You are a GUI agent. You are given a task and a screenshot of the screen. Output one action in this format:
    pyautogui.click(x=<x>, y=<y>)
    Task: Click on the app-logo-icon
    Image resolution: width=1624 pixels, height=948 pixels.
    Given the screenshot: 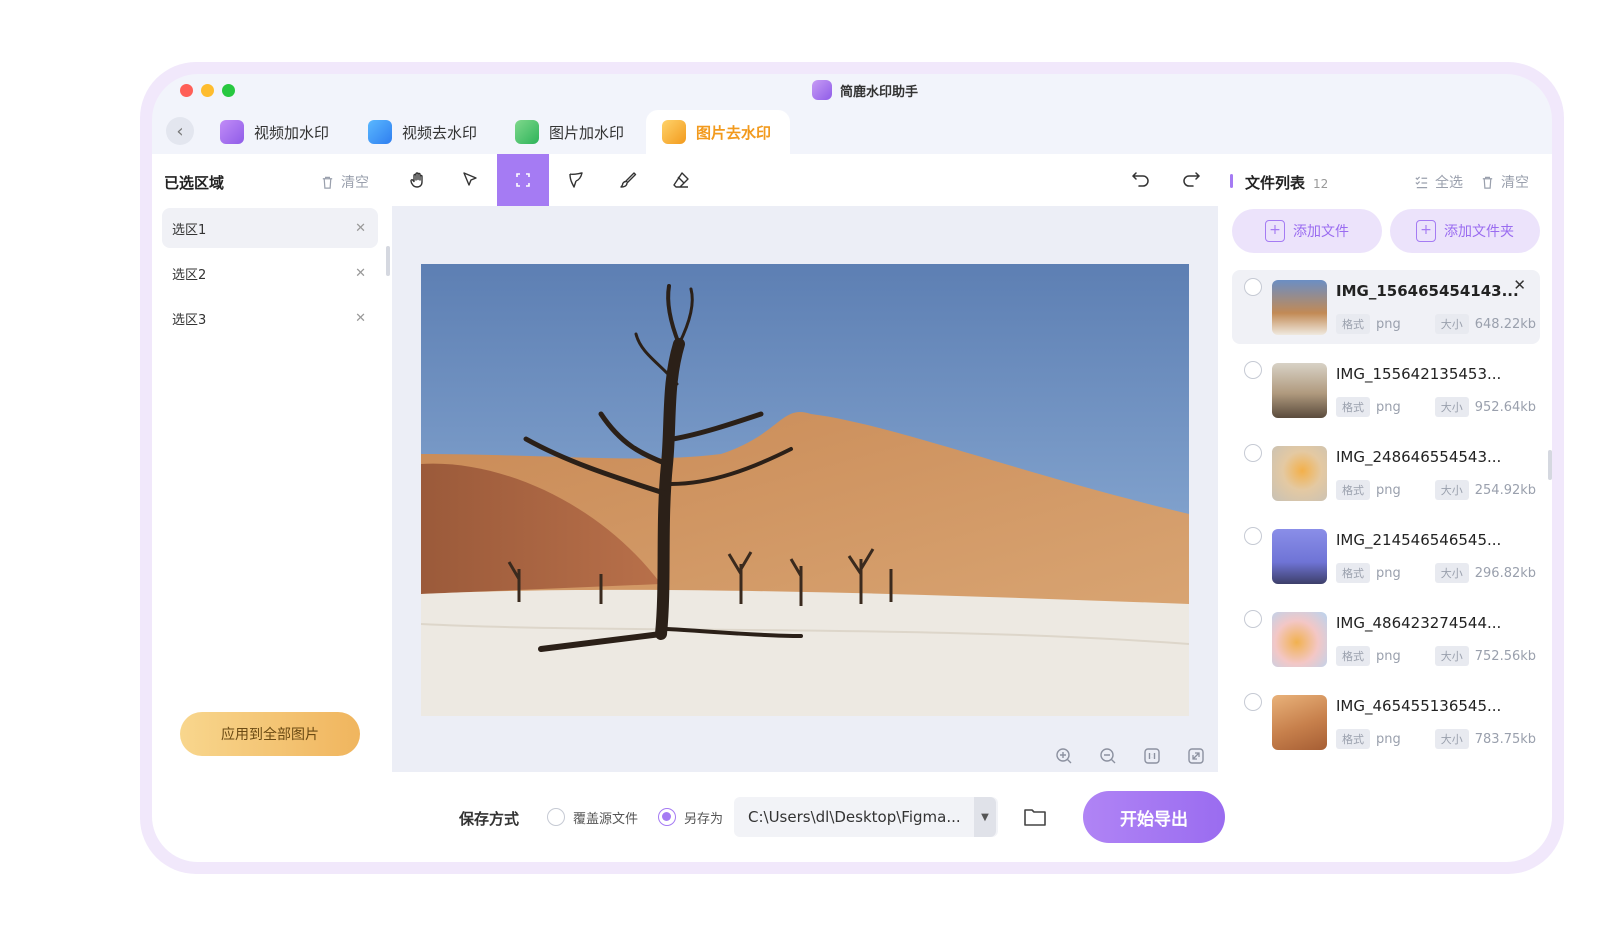 What is the action you would take?
    pyautogui.click(x=822, y=90)
    